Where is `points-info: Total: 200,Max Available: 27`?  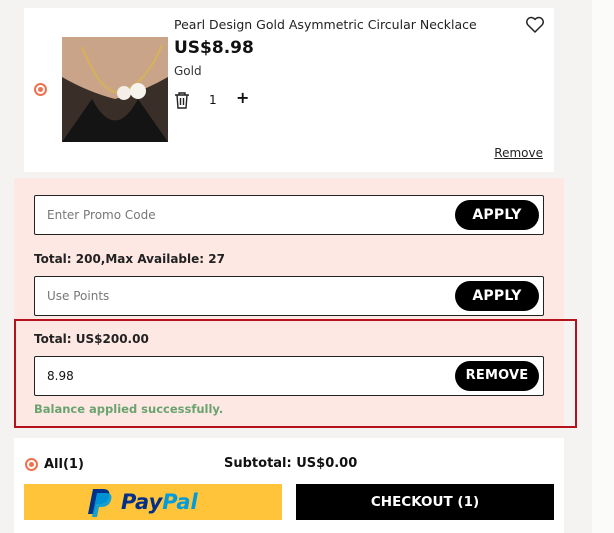
points-info: Total: 200,Max Available: 27 is located at coordinates (129, 259).